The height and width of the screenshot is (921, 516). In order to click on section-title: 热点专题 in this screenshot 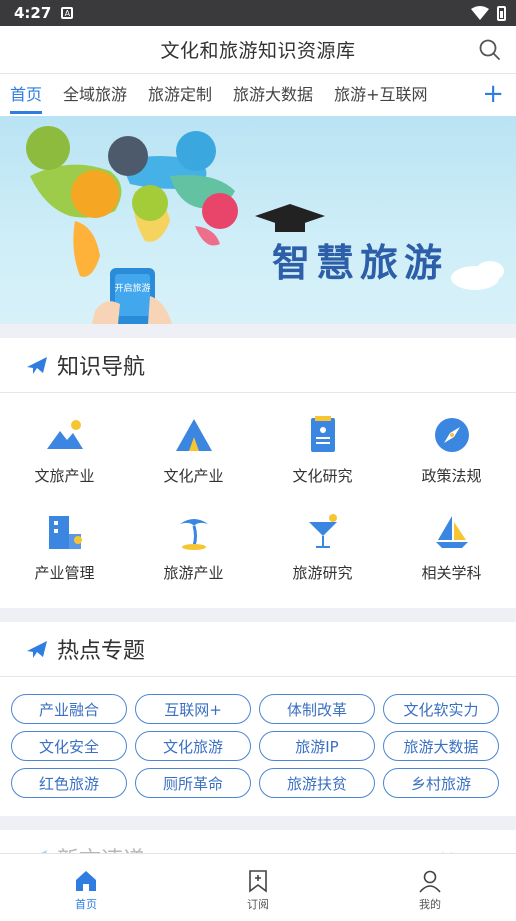, I will do `click(101, 651)`.